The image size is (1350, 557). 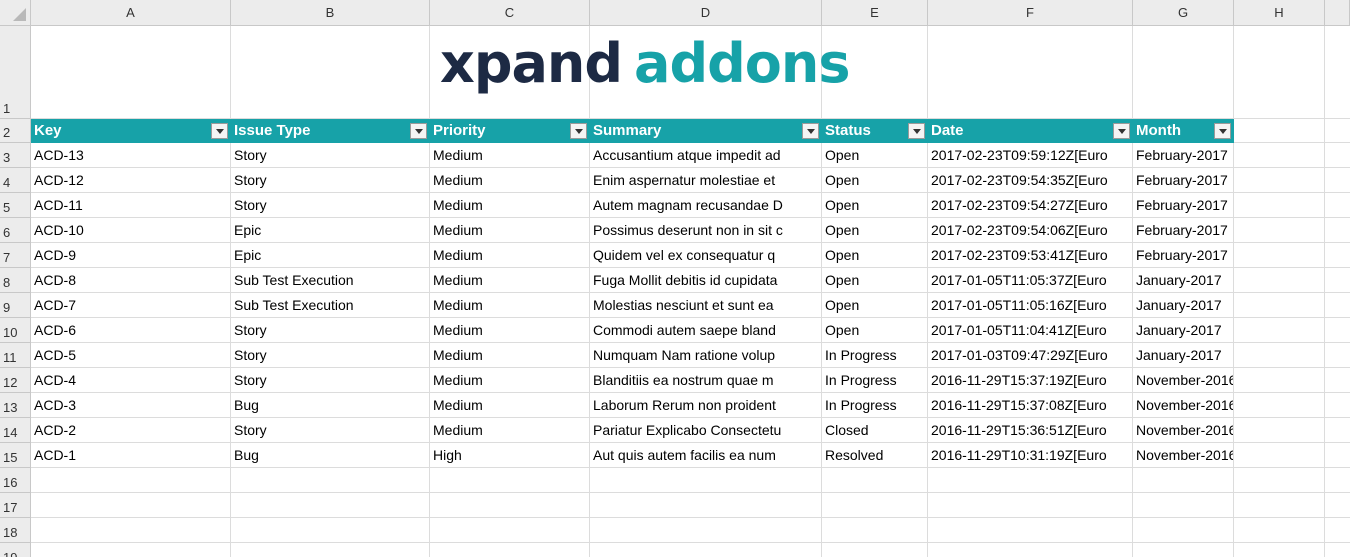 What do you see at coordinates (130, 430) in the screenshot?
I see `table-cell: ACD-2` at bounding box center [130, 430].